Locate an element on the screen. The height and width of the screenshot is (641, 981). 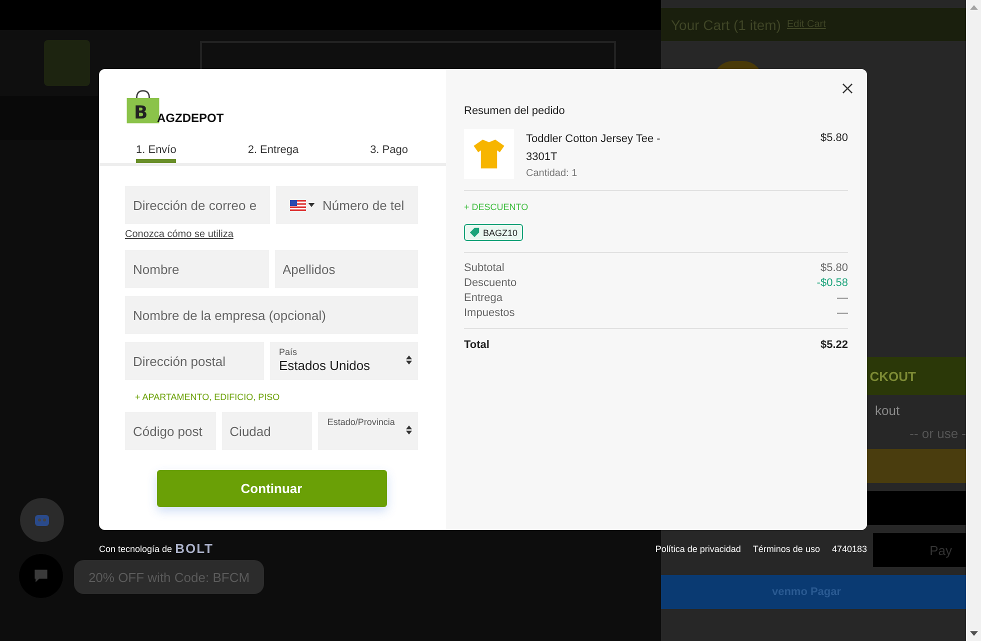
coupon-tag: BAGZ10 is located at coordinates (493, 232).